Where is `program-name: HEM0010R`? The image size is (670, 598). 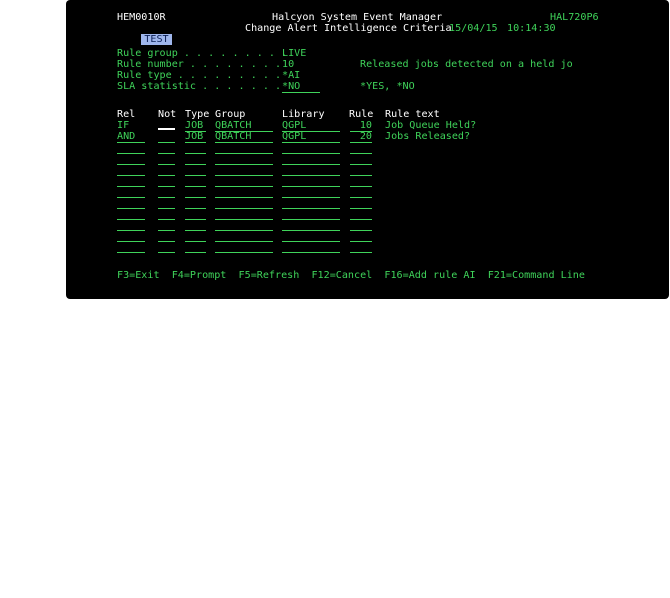
program-name: HEM0010R is located at coordinates (141, 17).